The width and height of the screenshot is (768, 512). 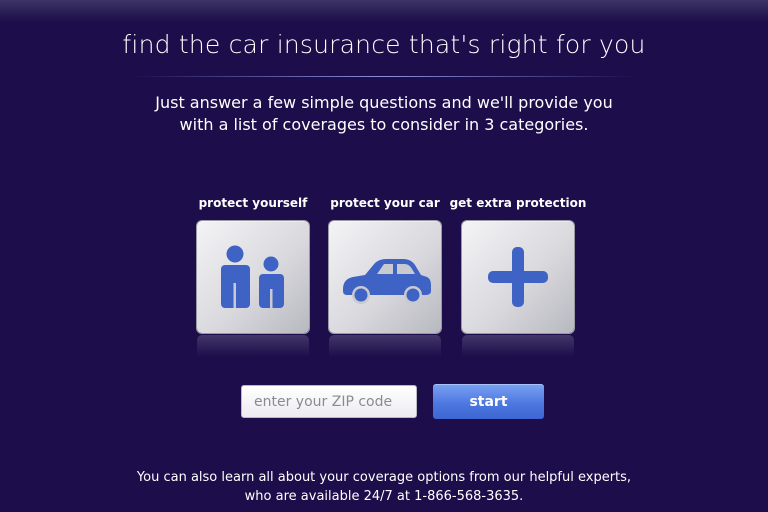 I want to click on people-icon, so click(x=252, y=276).